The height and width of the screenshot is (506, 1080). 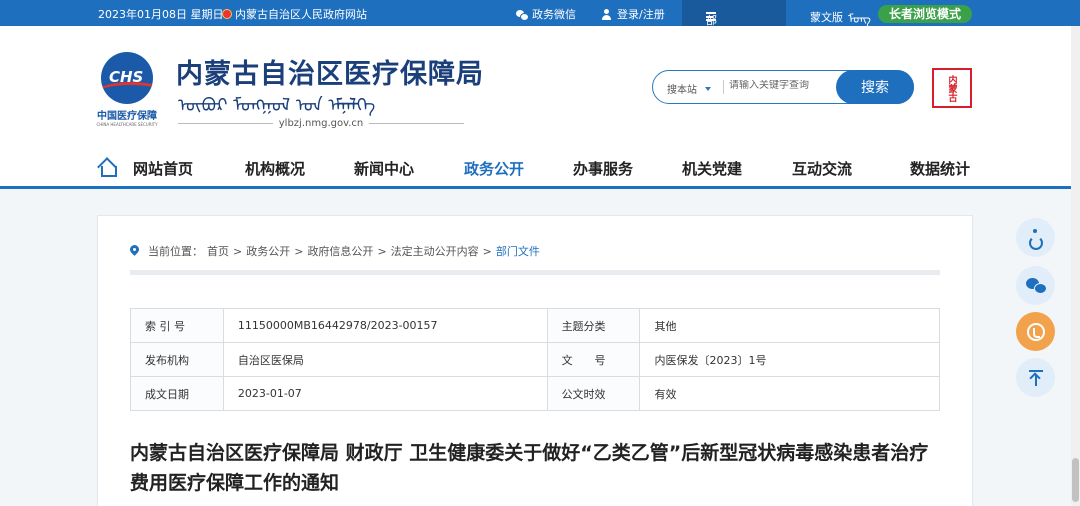 What do you see at coordinates (127, 116) in the screenshot?
I see `logo-chinese-name: 中国医疗保障` at bounding box center [127, 116].